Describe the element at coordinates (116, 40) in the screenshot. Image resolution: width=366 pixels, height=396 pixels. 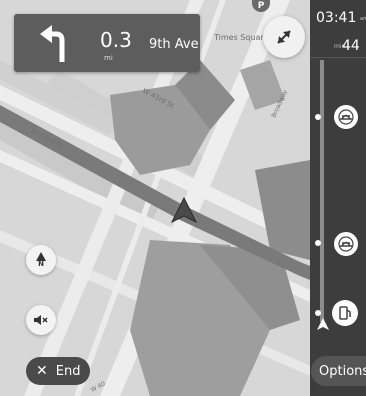
I see `distance-value: 0.3` at that location.